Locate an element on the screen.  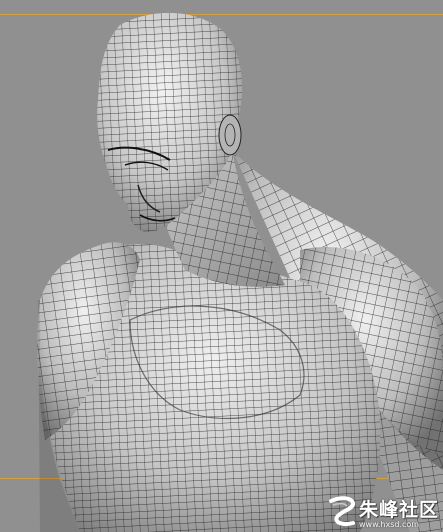
watermark-title: 朱峰社区 is located at coordinates (398, 510).